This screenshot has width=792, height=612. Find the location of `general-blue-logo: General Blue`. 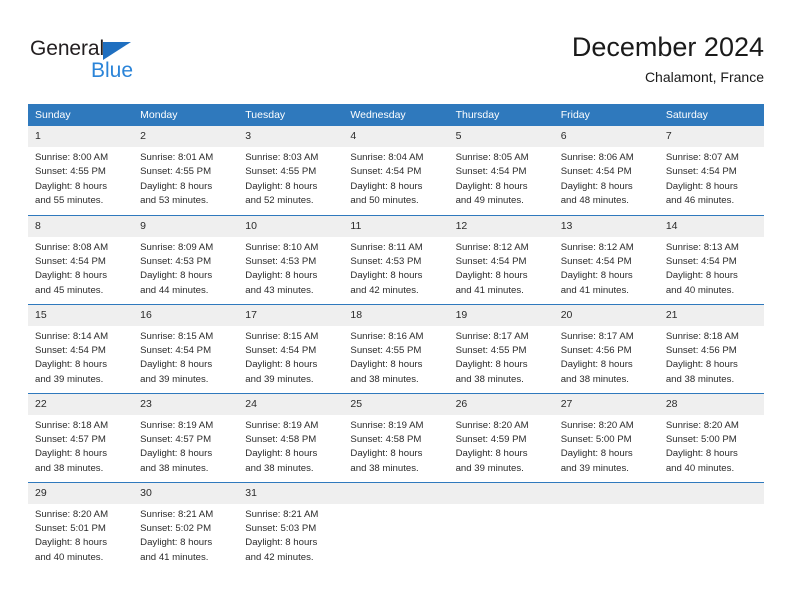

general-blue-logo: General Blue is located at coordinates (95, 62).